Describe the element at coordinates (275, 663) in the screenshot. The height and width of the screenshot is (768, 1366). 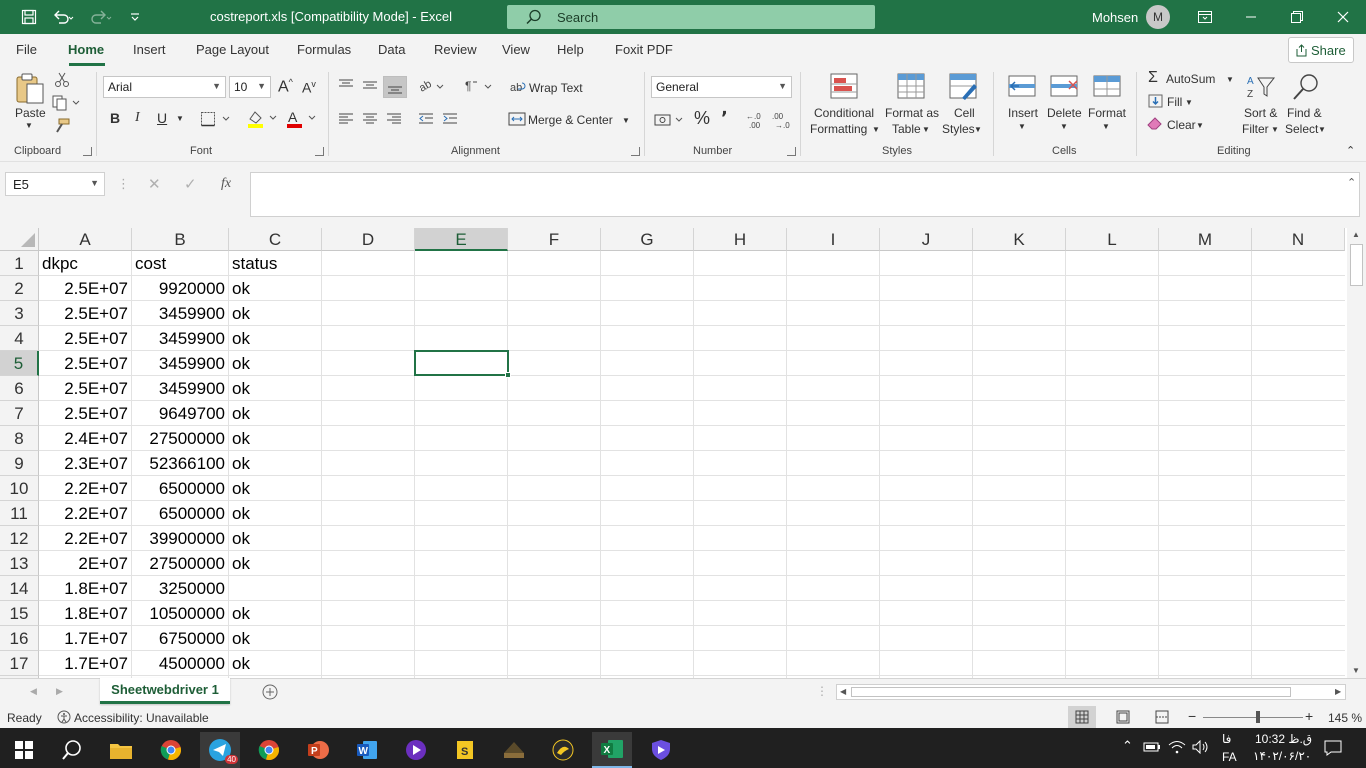
I see `cell-c17: ok` at that location.